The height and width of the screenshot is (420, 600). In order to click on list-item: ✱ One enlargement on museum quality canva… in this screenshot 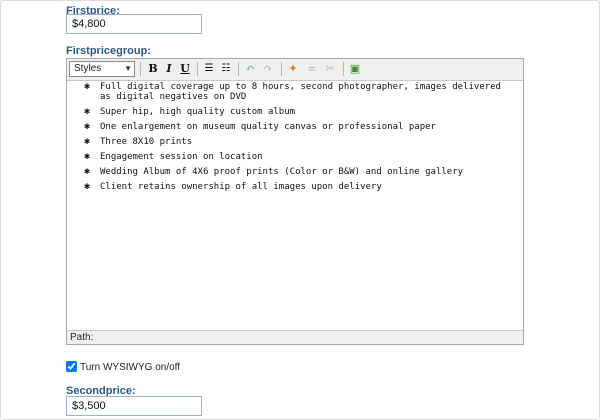, I will do `click(295, 127)`.